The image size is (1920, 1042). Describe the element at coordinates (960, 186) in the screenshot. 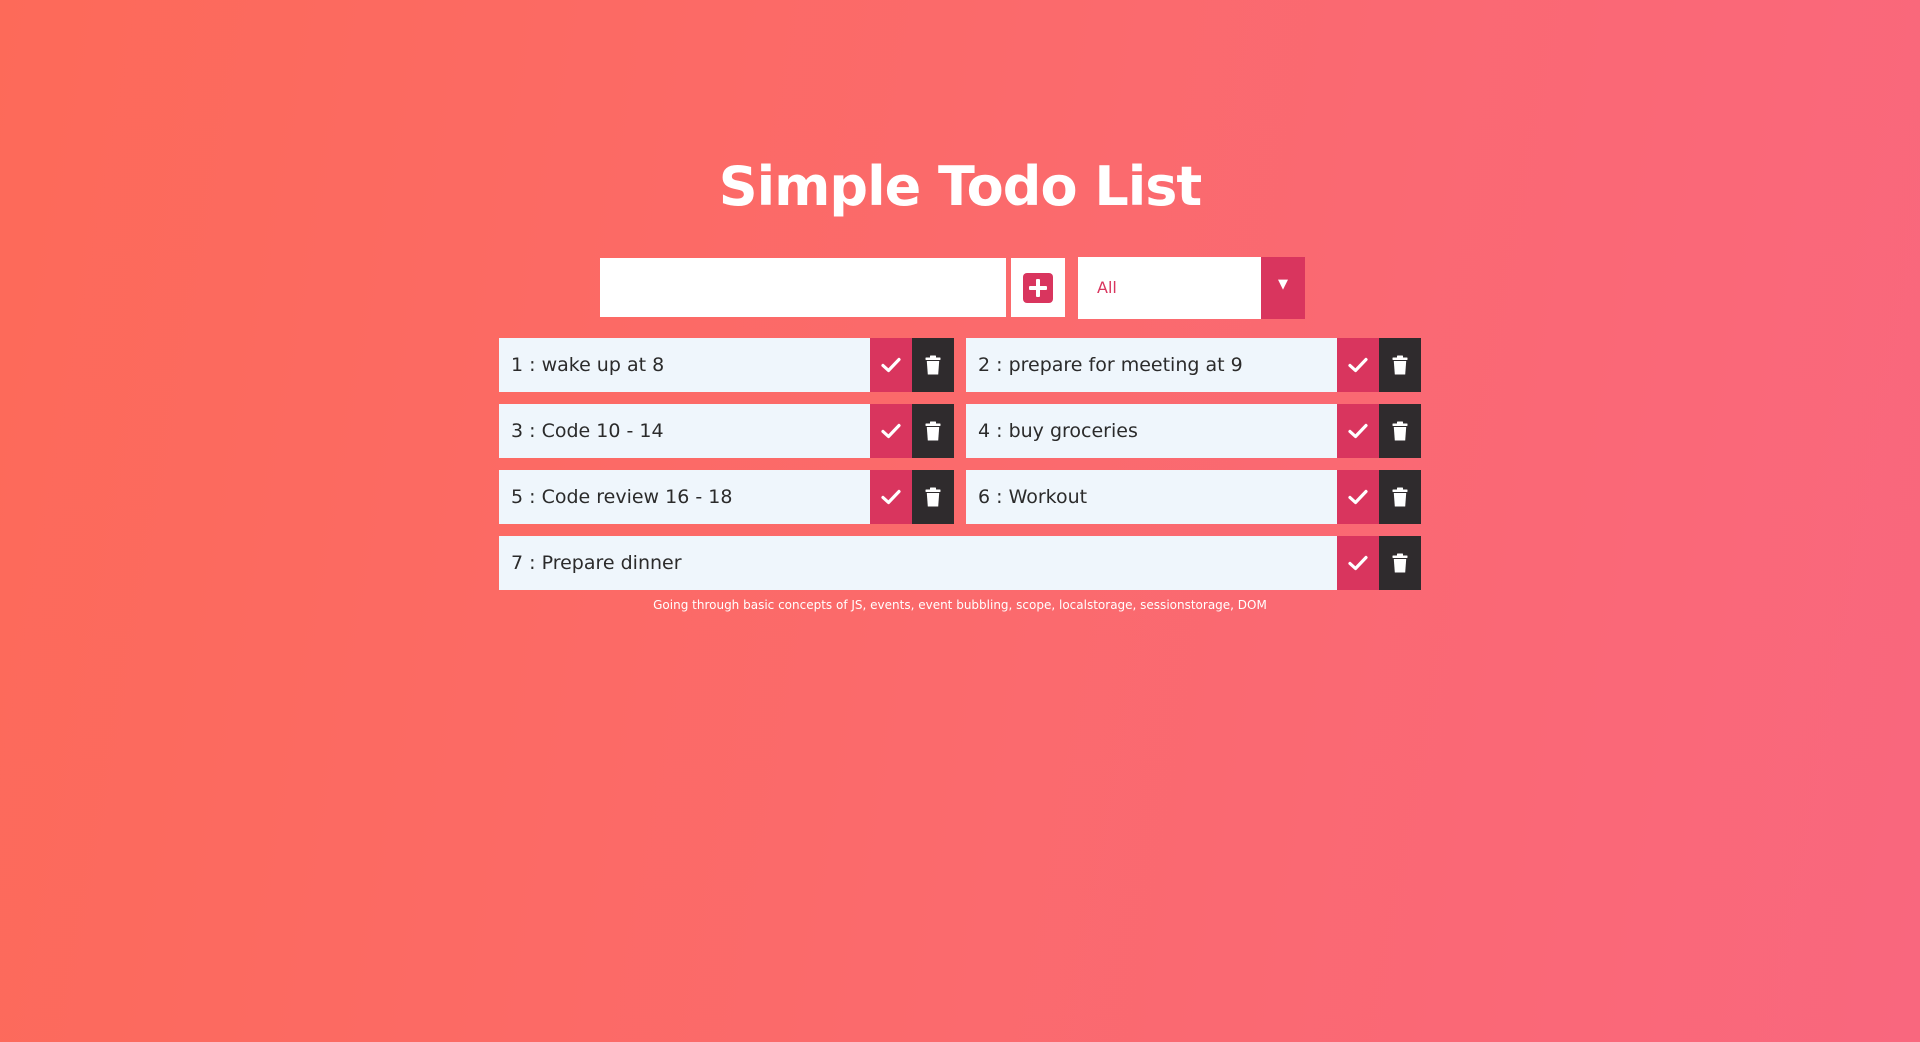

I see `page-title: Simple Todo List` at that location.